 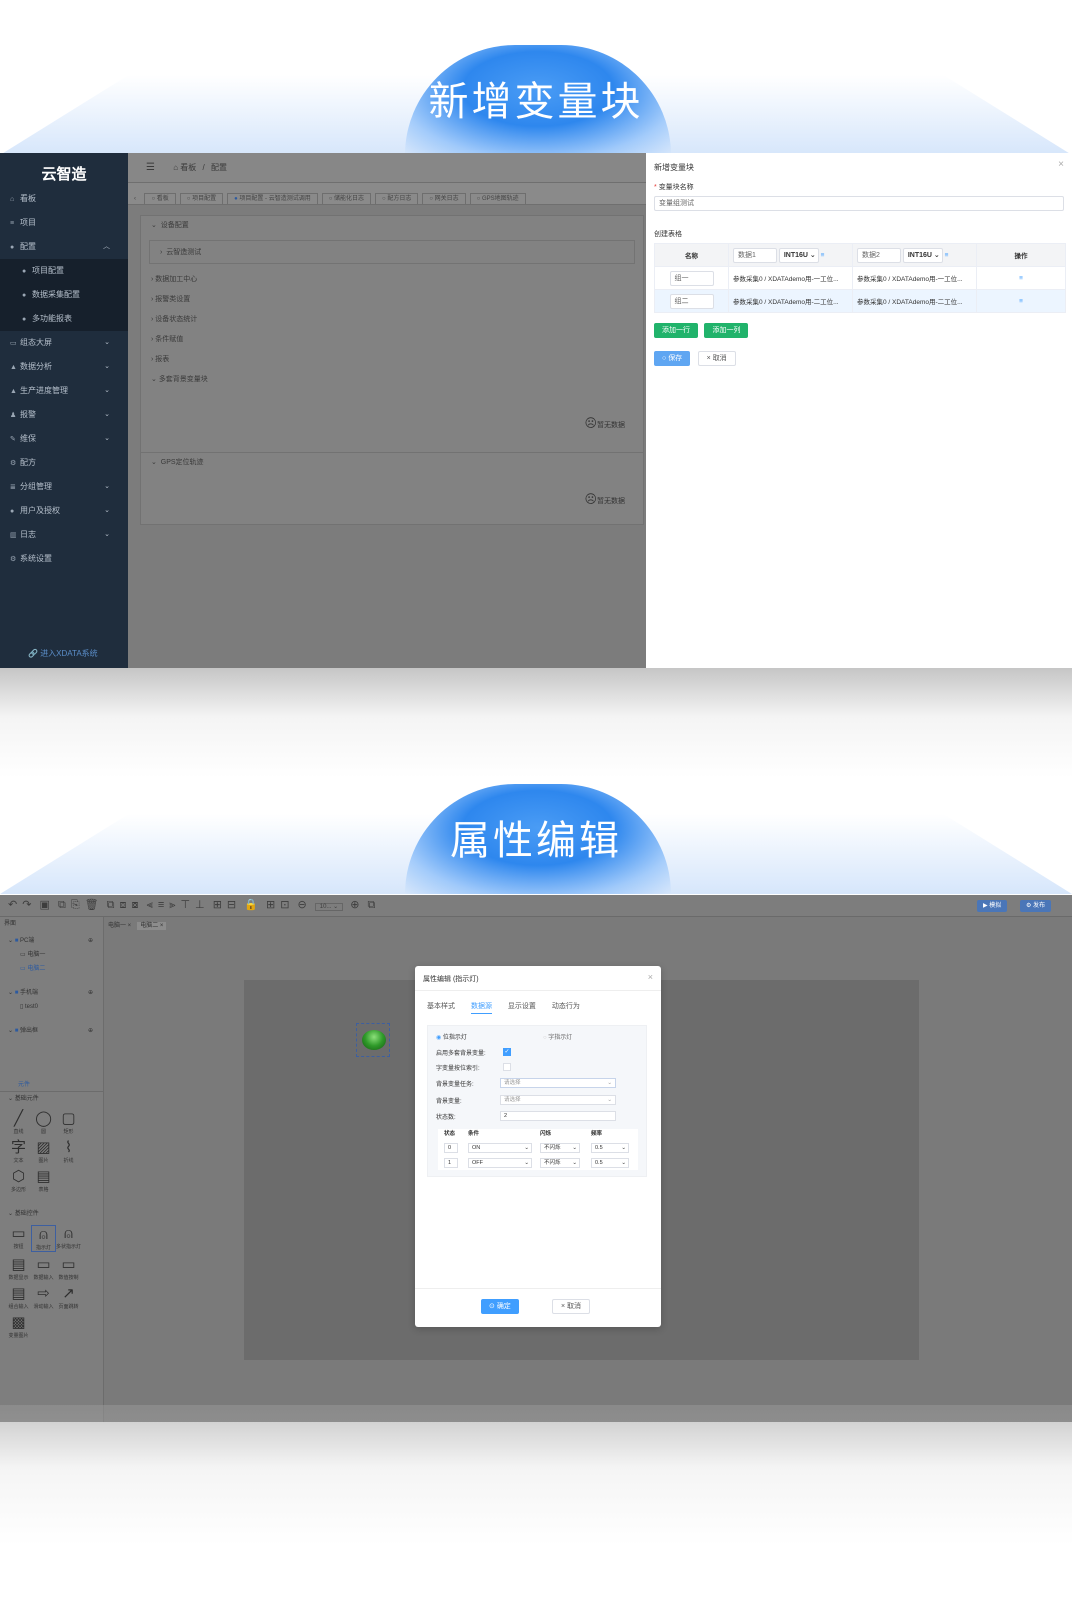 What do you see at coordinates (68, 1151) in the screenshot?
I see `palette-item: ⌇ 折线` at bounding box center [68, 1151].